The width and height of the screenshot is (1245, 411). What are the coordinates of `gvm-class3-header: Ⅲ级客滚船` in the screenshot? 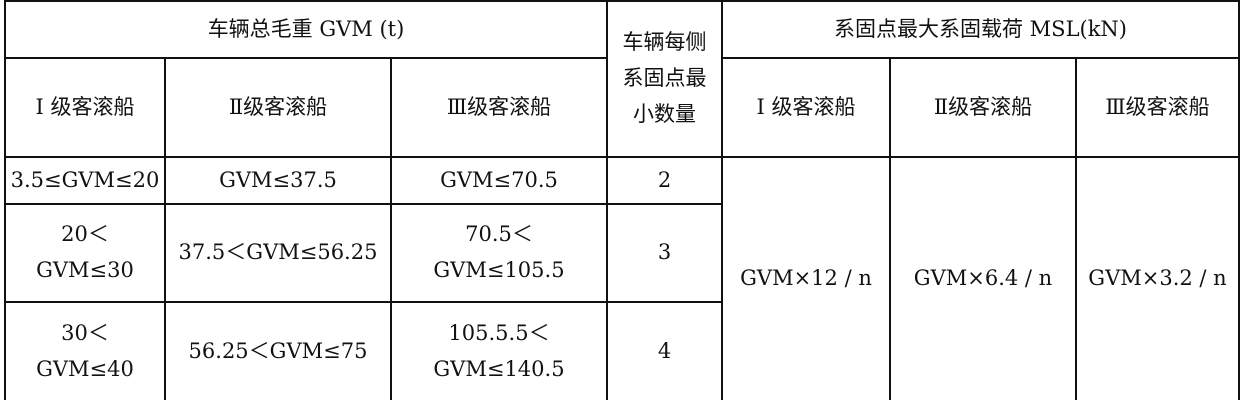 It's located at (499, 107).